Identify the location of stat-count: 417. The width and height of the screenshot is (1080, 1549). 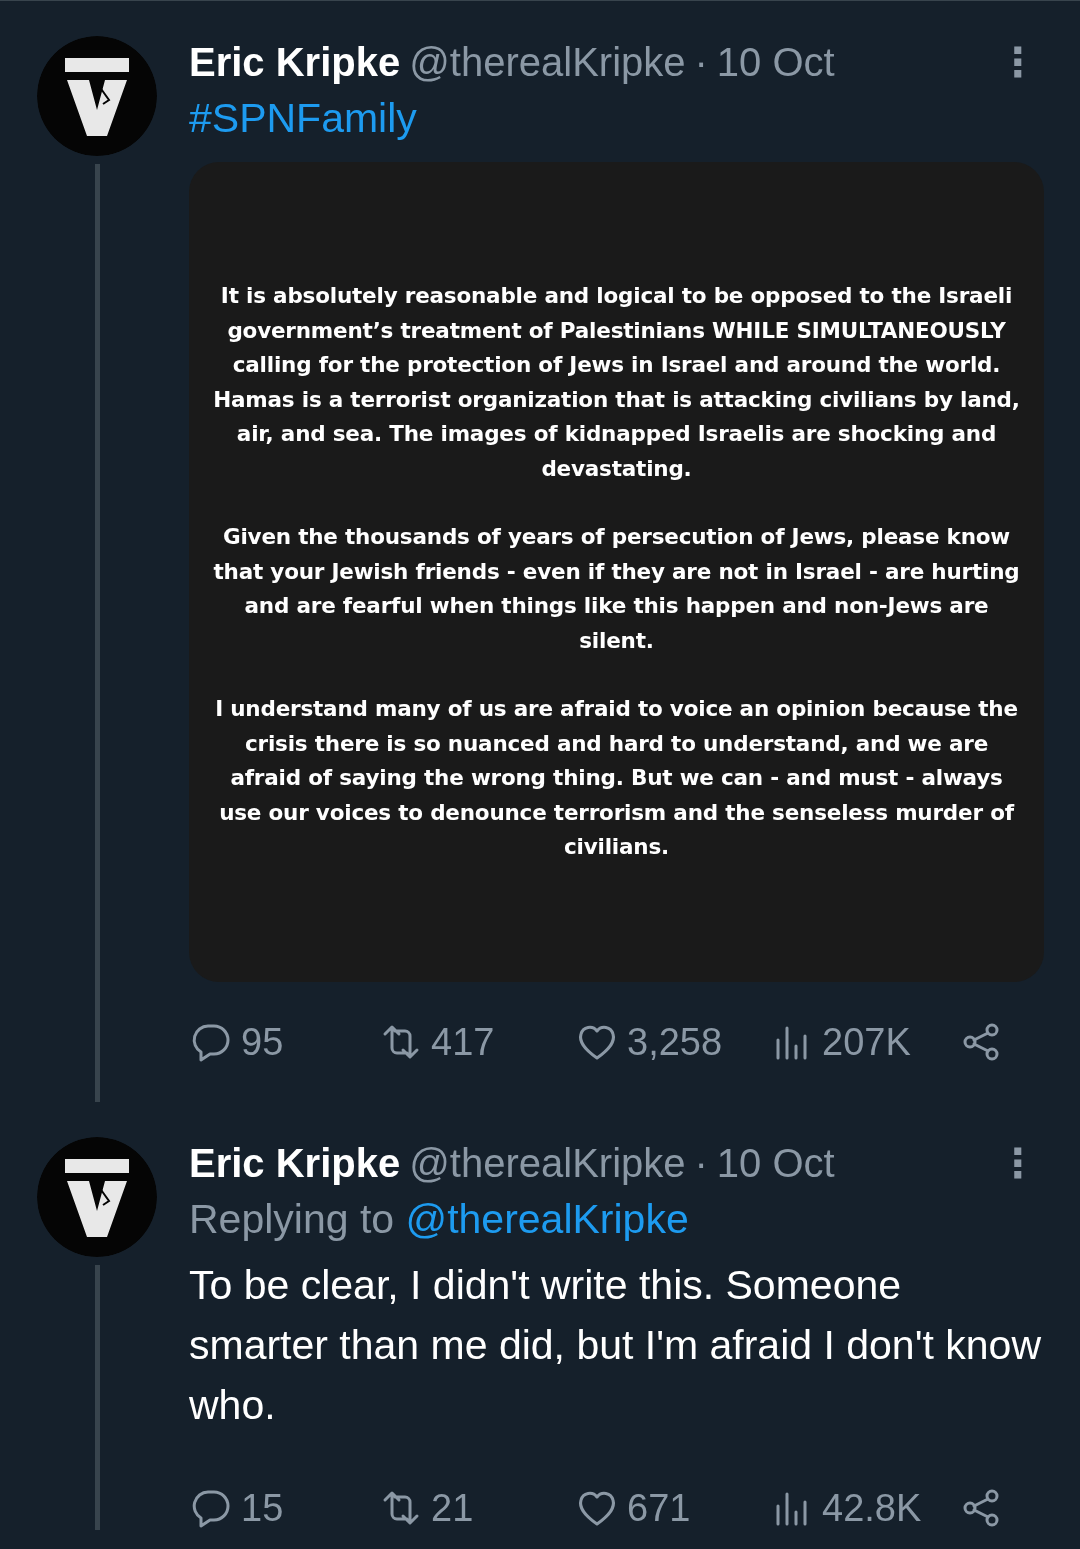
(463, 1042).